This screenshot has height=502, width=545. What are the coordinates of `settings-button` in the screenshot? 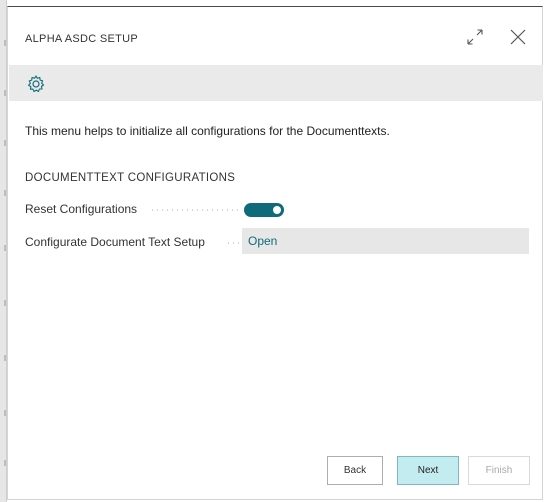 It's located at (36, 84).